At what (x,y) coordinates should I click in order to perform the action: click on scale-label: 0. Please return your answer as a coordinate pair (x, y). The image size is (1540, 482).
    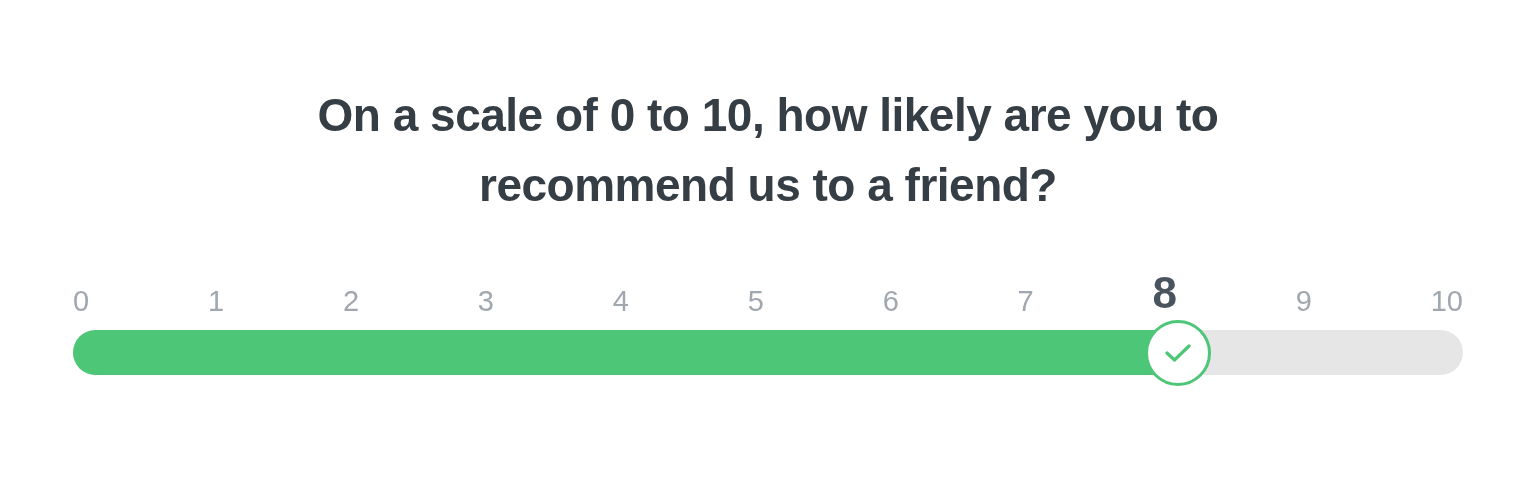
    Looking at the image, I should click on (81, 301).